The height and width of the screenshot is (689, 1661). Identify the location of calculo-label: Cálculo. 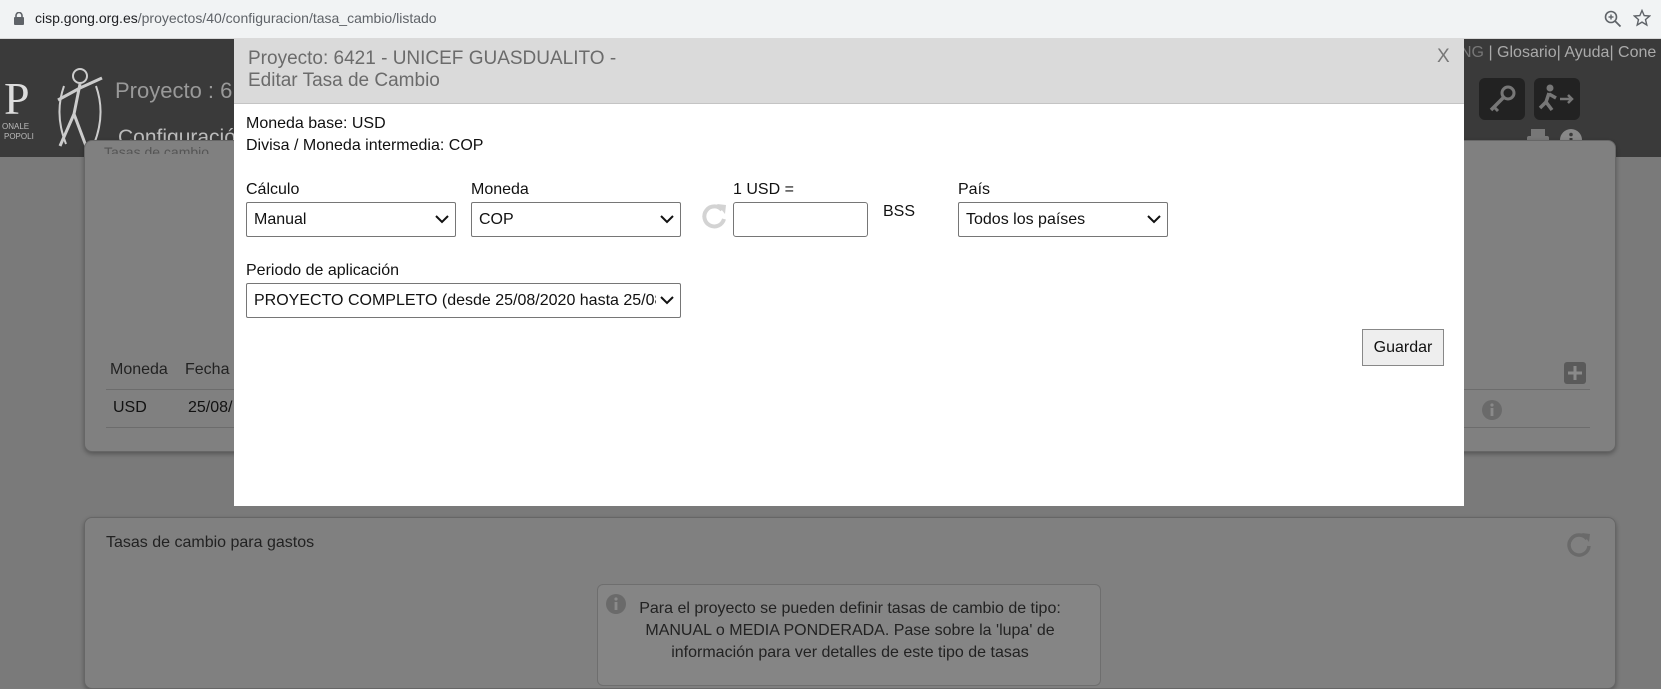
(273, 189).